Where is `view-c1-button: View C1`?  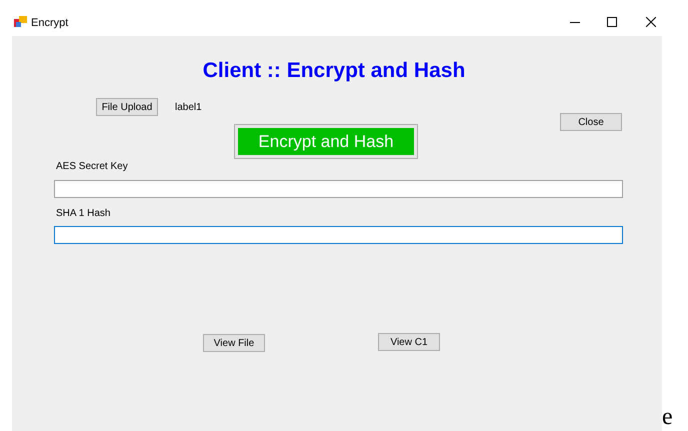
view-c1-button: View C1 is located at coordinates (409, 342).